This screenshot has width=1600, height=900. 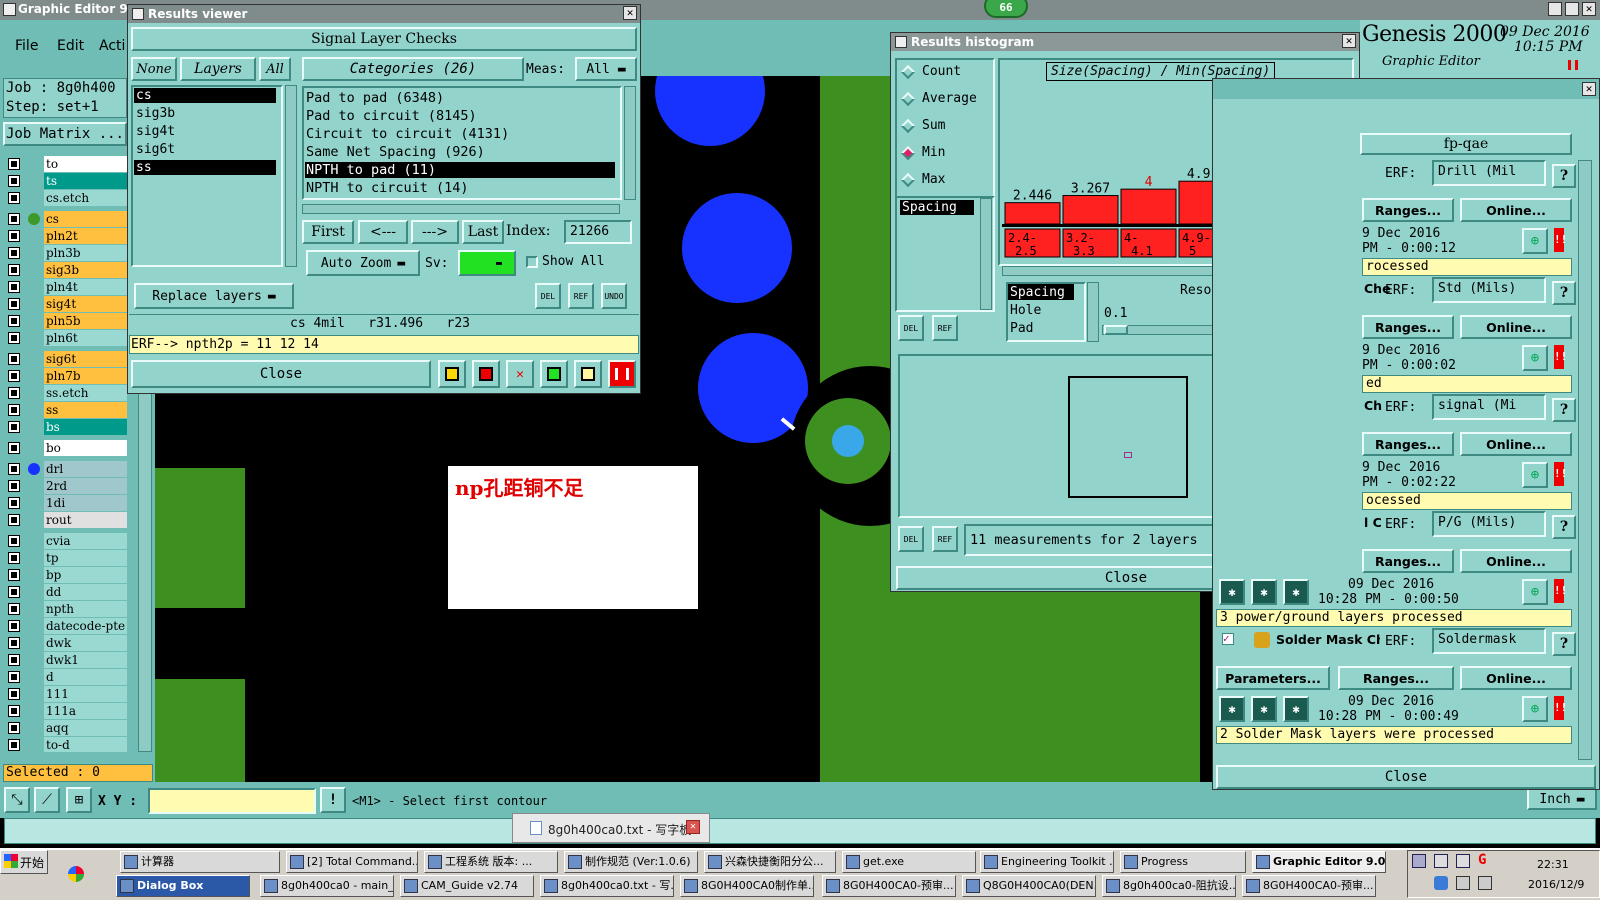 I want to click on layer-name: tp, so click(x=85, y=558).